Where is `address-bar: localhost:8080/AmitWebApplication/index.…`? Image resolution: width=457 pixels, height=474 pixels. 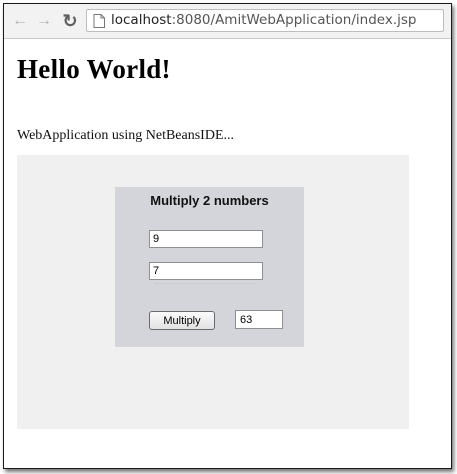 address-bar: localhost:8080/AmitWebApplication/index.… is located at coordinates (265, 20).